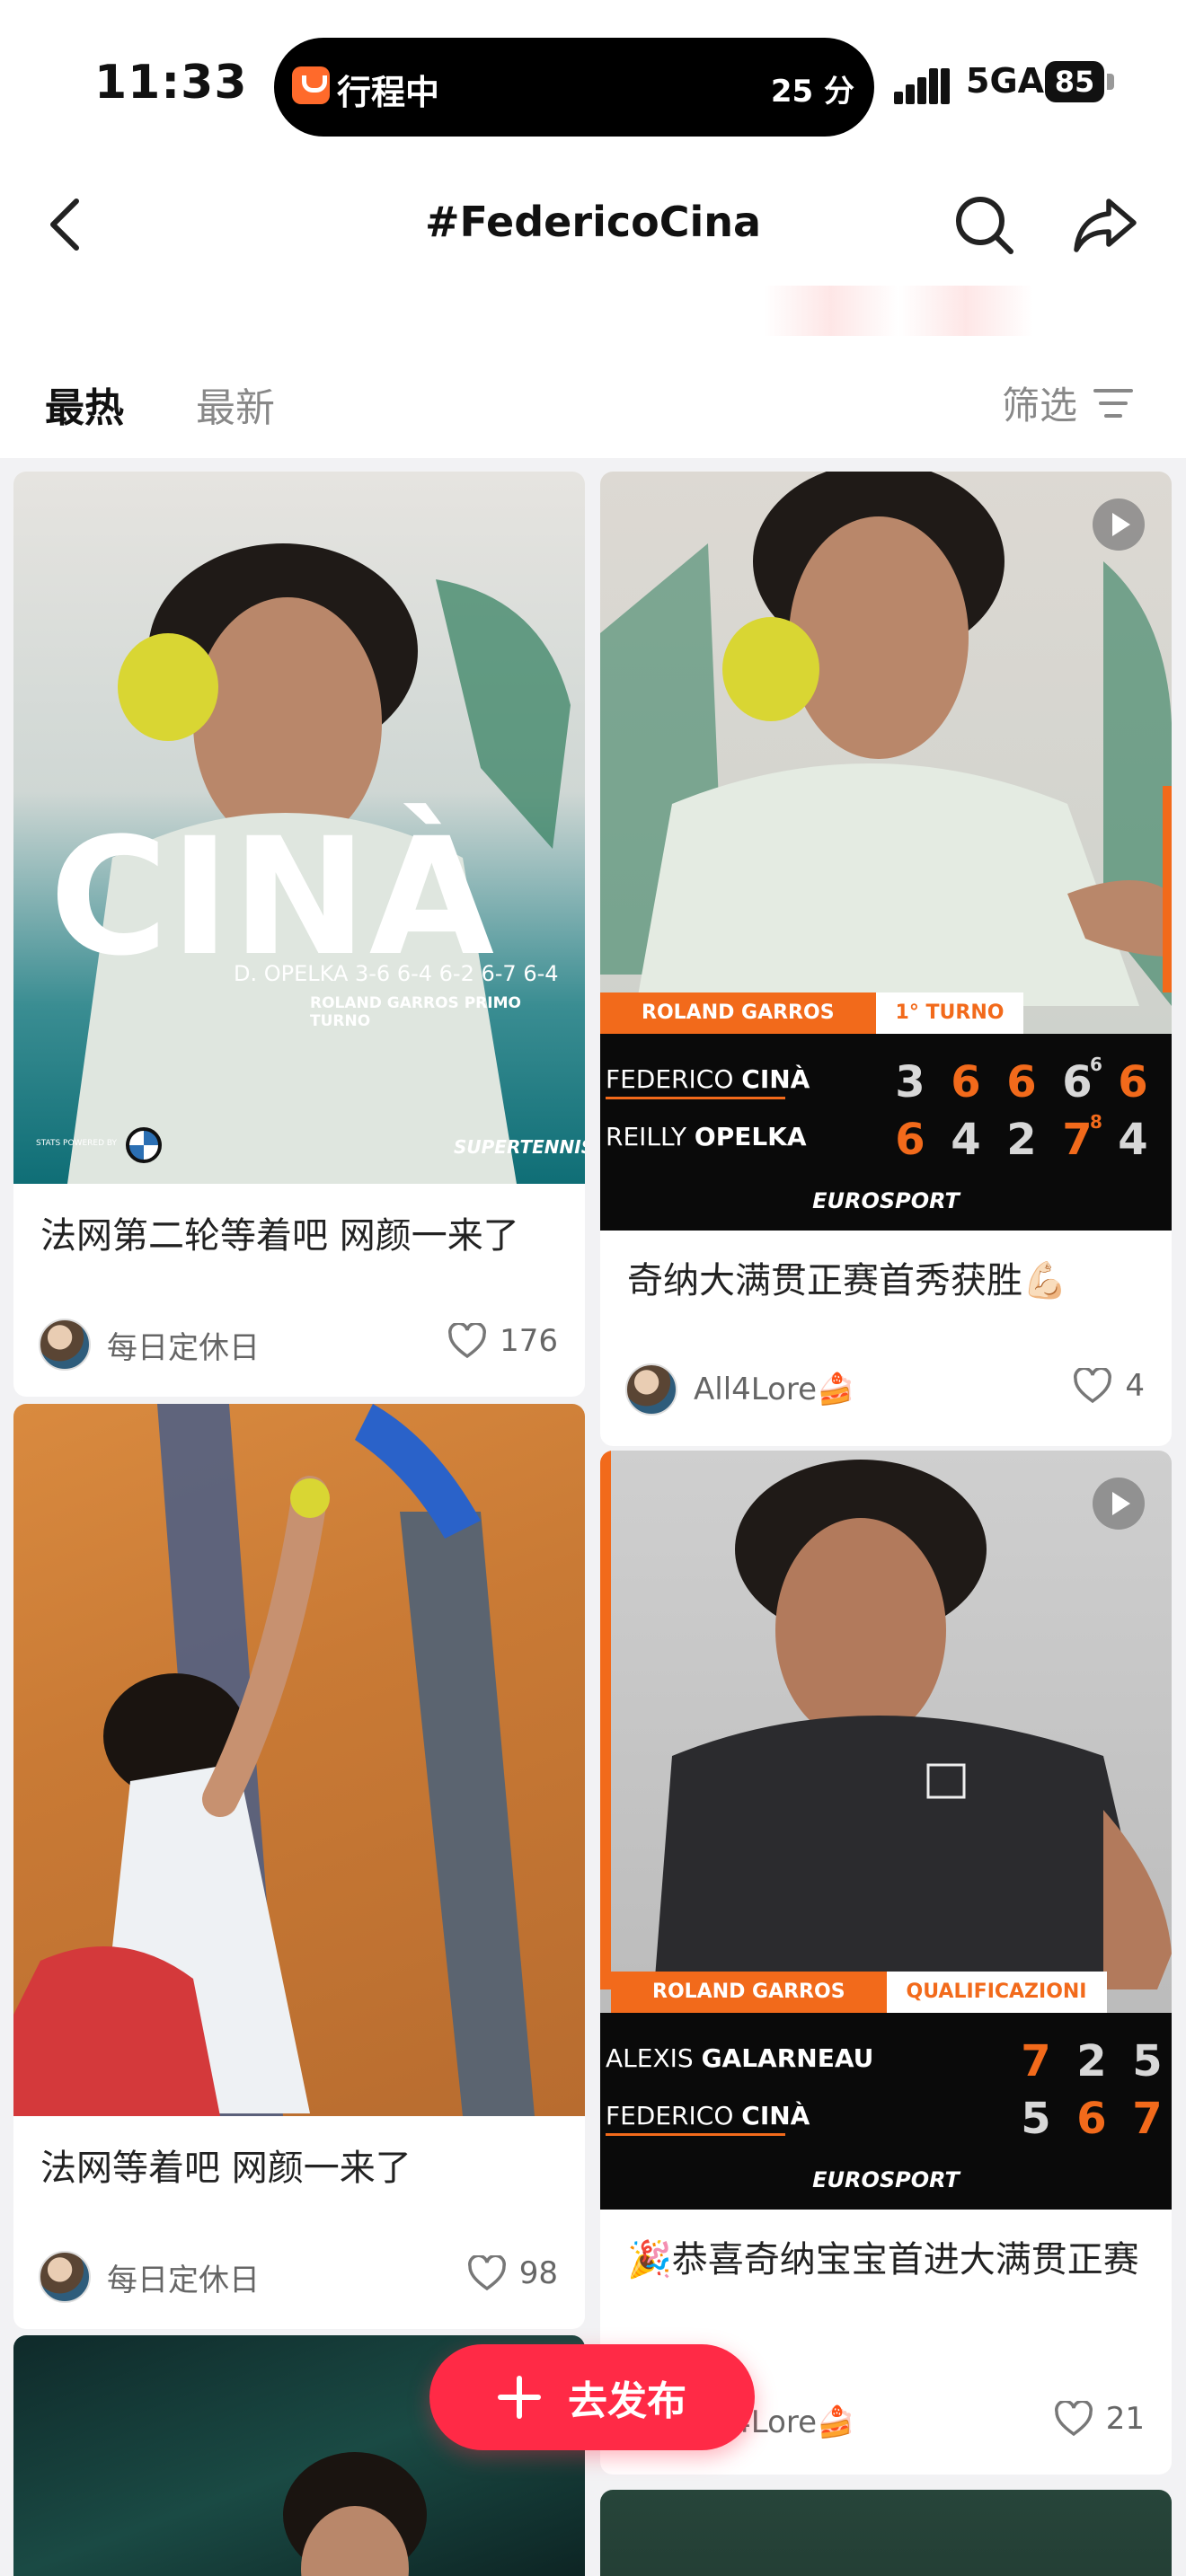 The width and height of the screenshot is (1186, 2576). Describe the element at coordinates (1135, 1386) in the screenshot. I see `like-count: 4` at that location.